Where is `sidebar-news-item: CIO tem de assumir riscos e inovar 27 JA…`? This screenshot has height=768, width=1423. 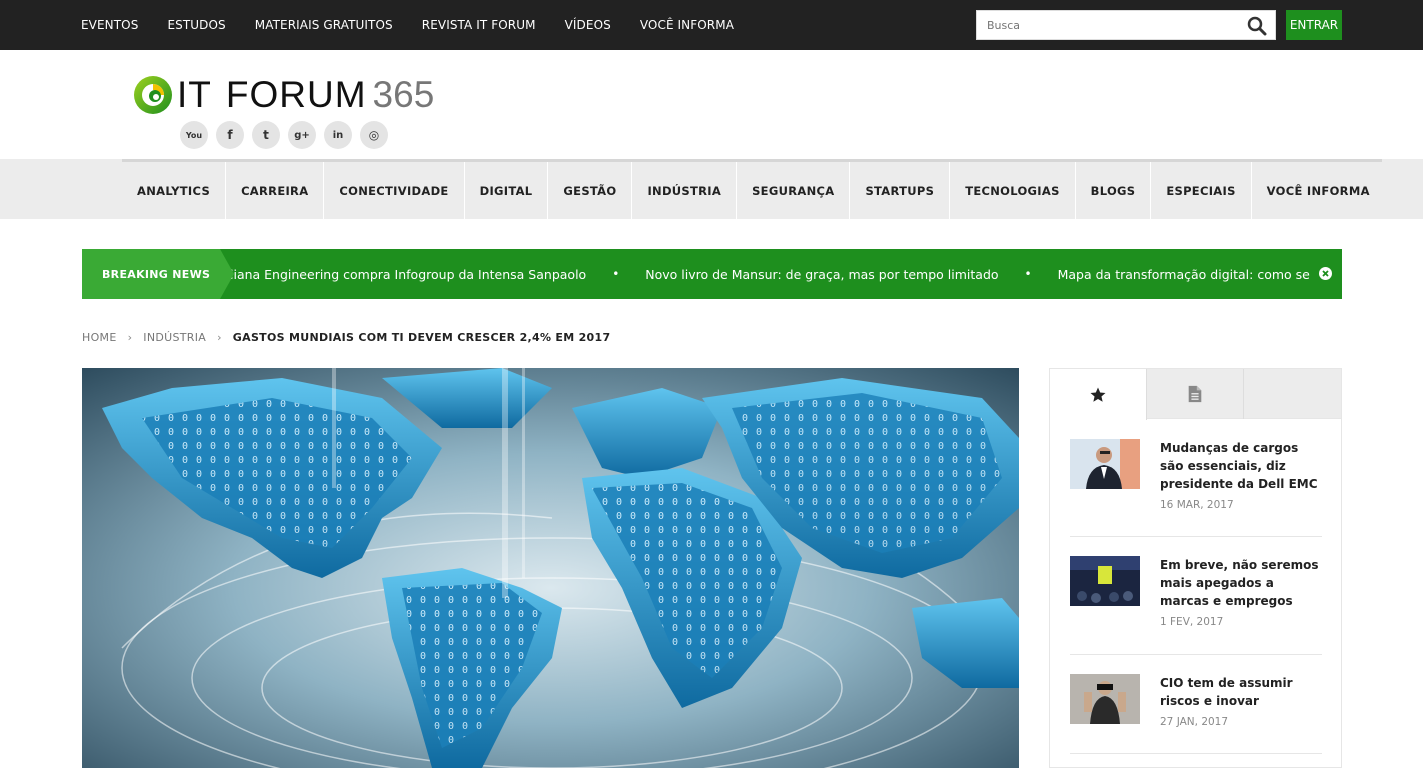
sidebar-news-item: CIO tem de assumir riscos e inovar 27 JA… is located at coordinates (1196, 714).